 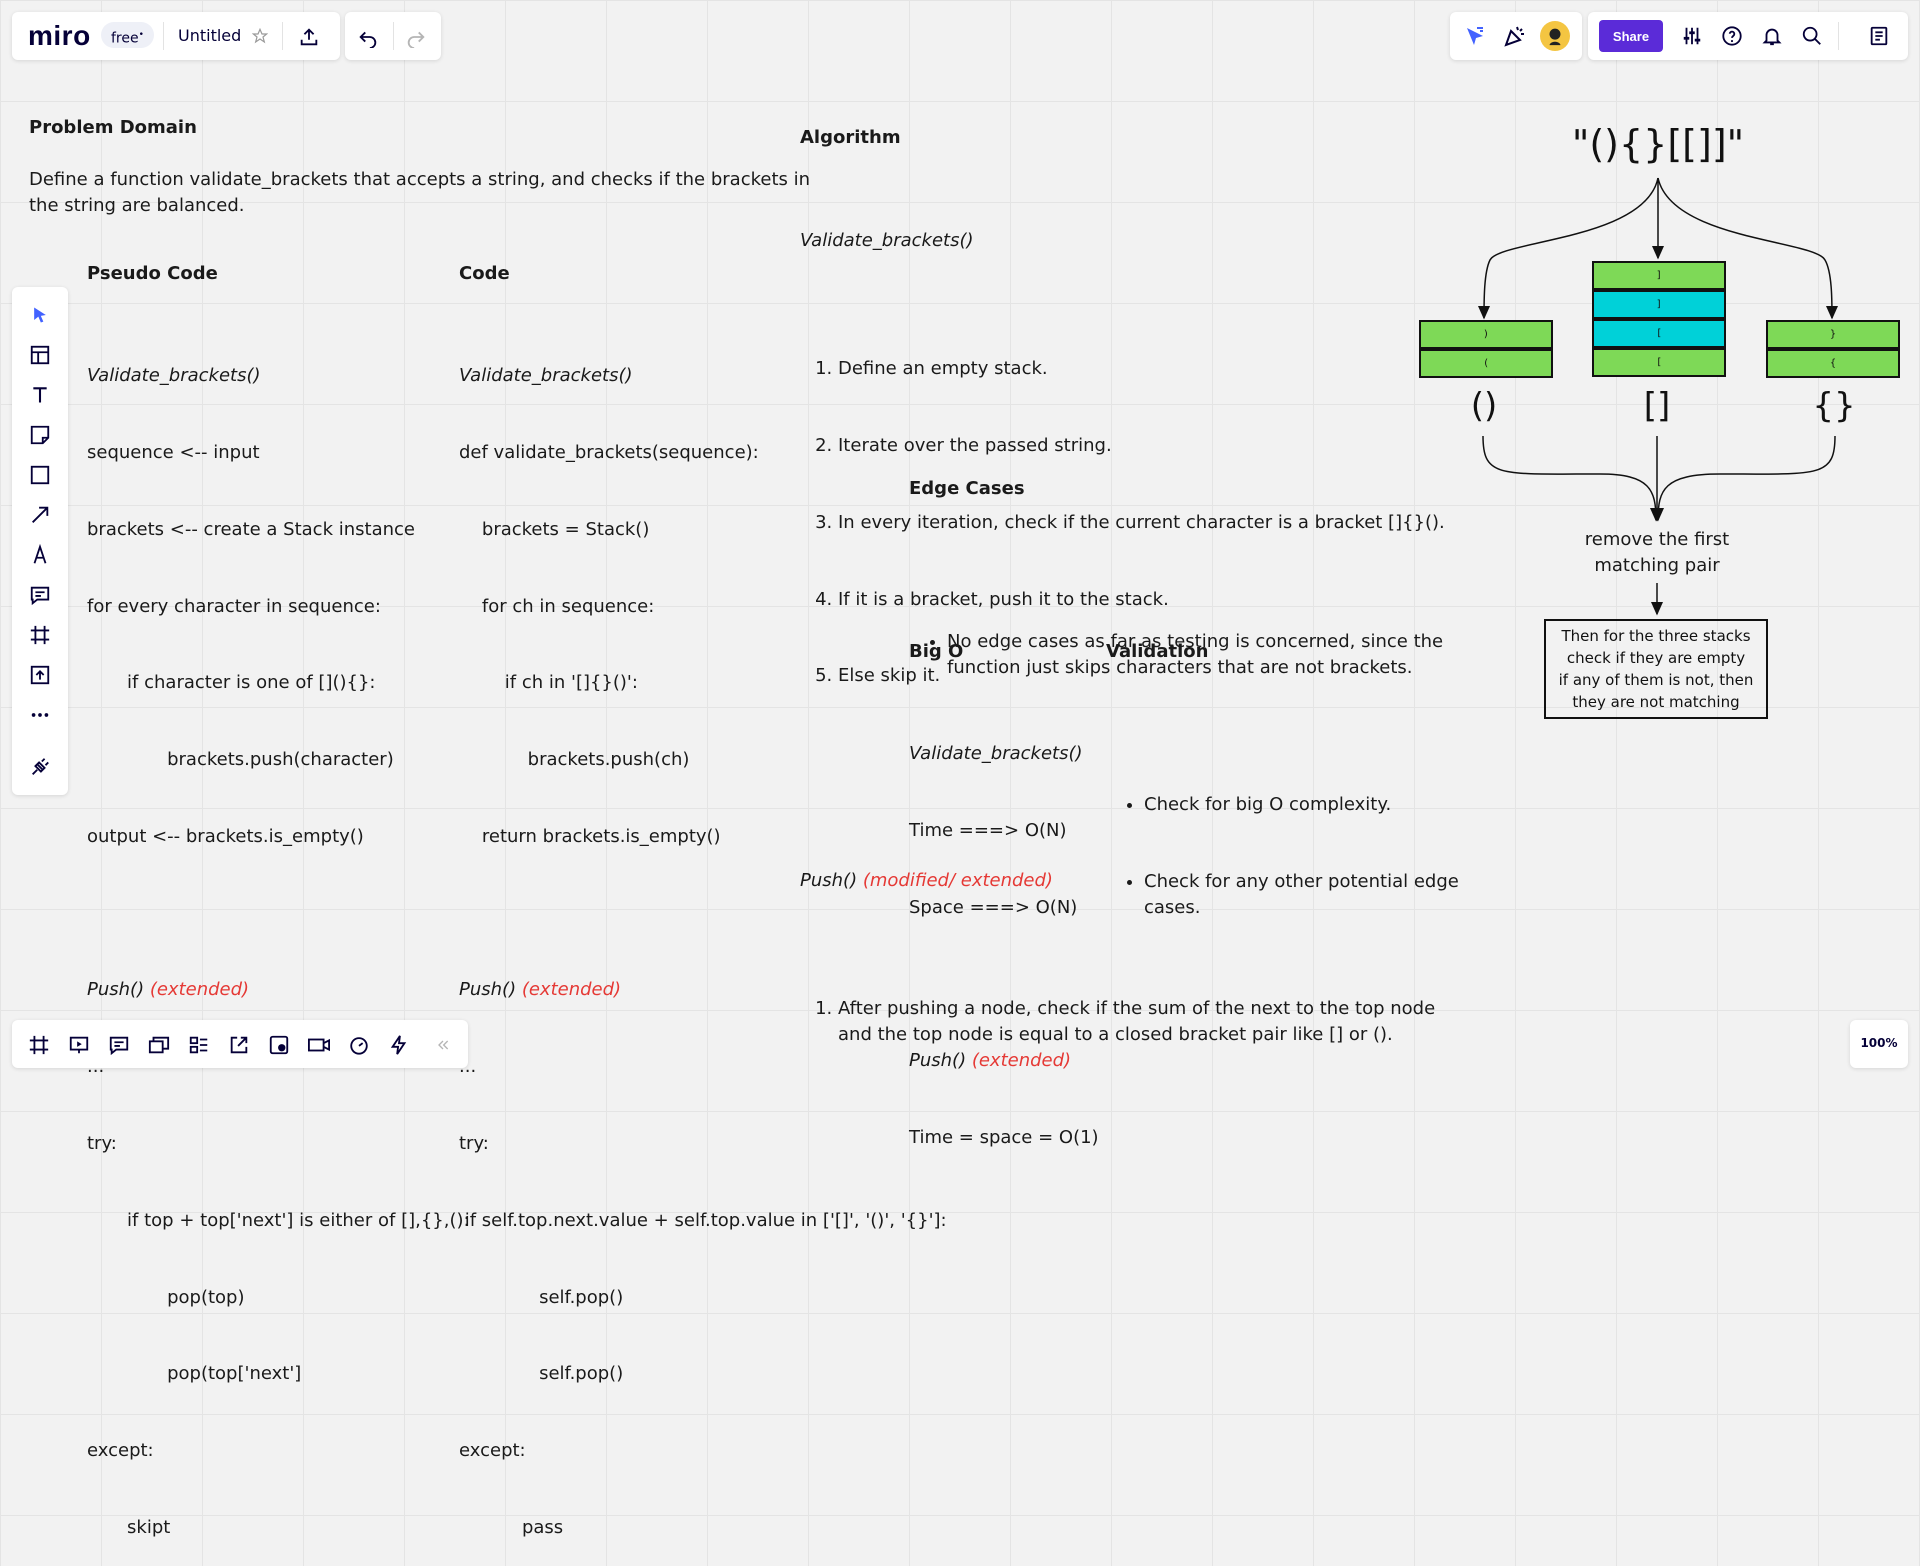 I want to click on stack-left: ) (, so click(x=1486, y=349).